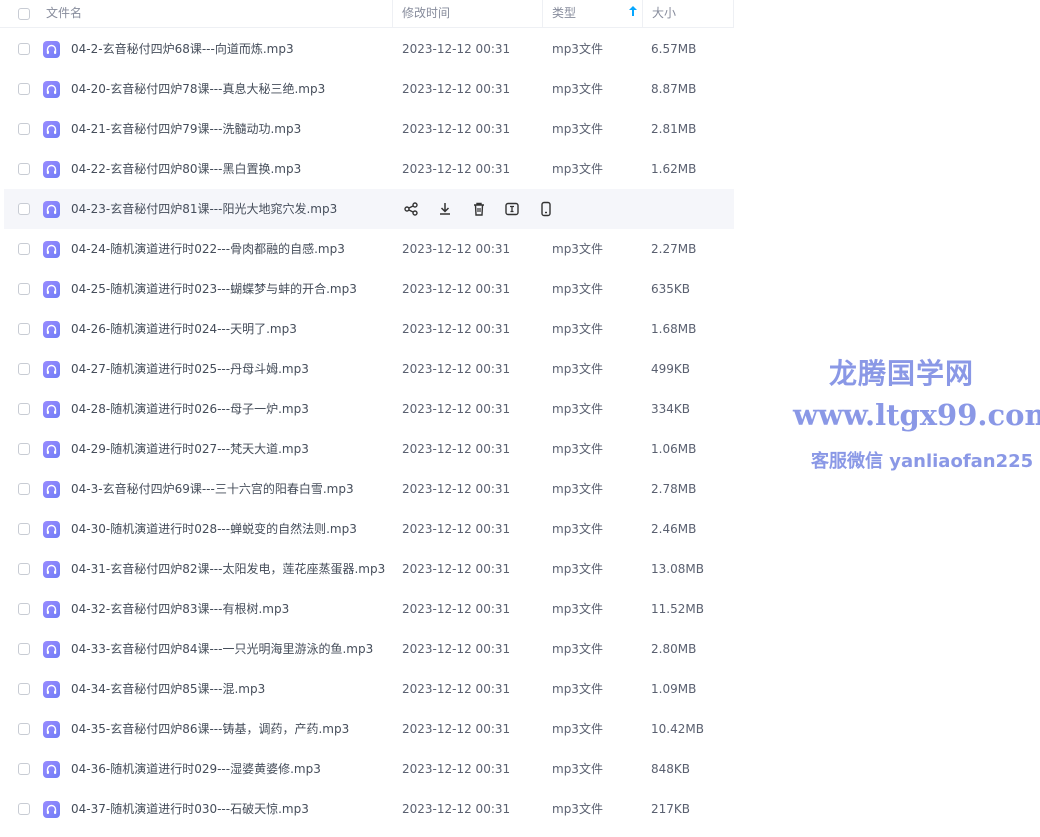 The height and width of the screenshot is (837, 1040). Describe the element at coordinates (214, 529) in the screenshot. I see `file-name: 04-30-随机演道进行时028---蝉蜕变的自然法则.mp3` at that location.